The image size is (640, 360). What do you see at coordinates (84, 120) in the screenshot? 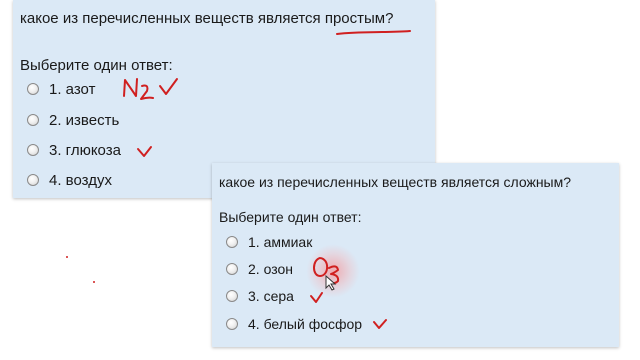
I see `option-label: 2. известь` at bounding box center [84, 120].